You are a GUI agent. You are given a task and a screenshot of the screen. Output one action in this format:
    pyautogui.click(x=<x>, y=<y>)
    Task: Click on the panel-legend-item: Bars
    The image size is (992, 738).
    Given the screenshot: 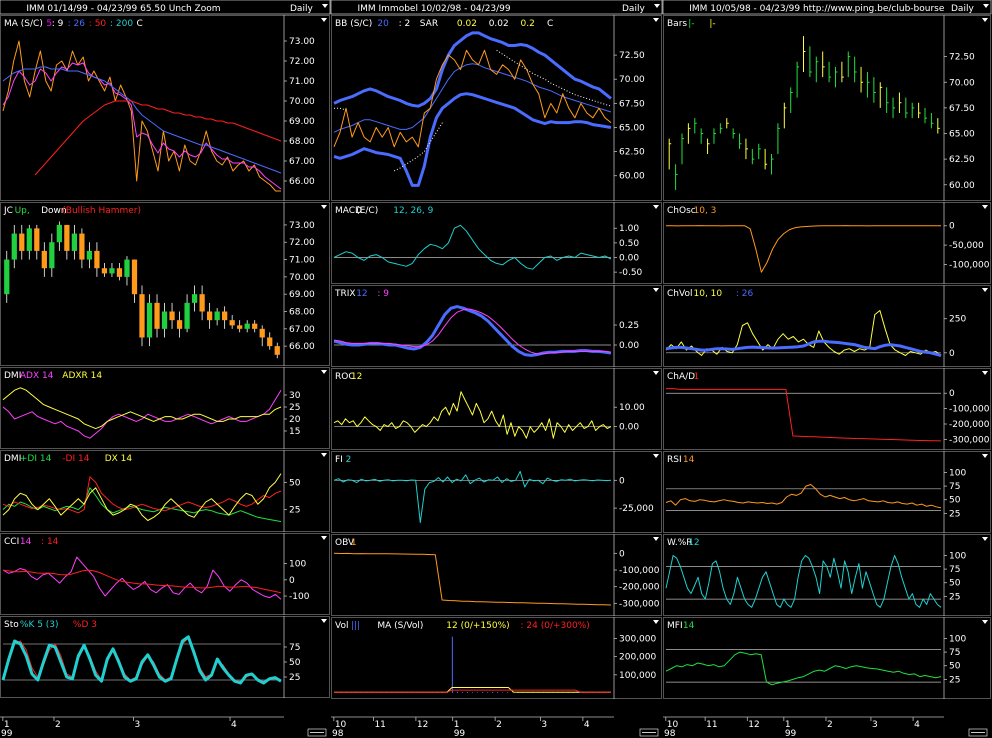 What is the action you would take?
    pyautogui.click(x=677, y=24)
    